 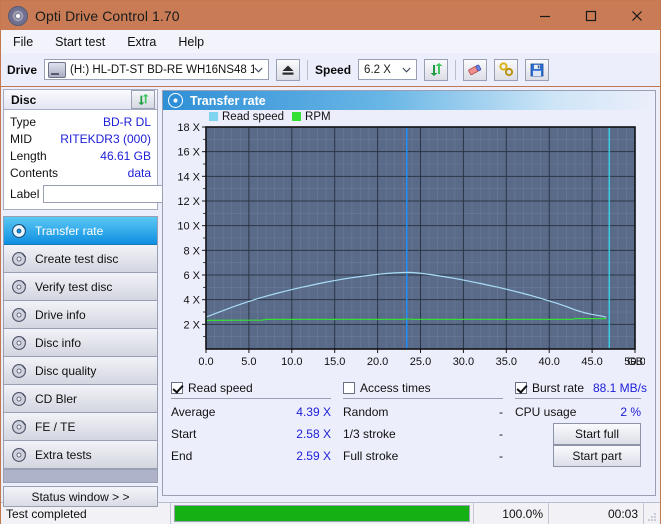 What do you see at coordinates (74, 286) in the screenshot?
I see `sidebar-item-label: Verify test disc` at bounding box center [74, 286].